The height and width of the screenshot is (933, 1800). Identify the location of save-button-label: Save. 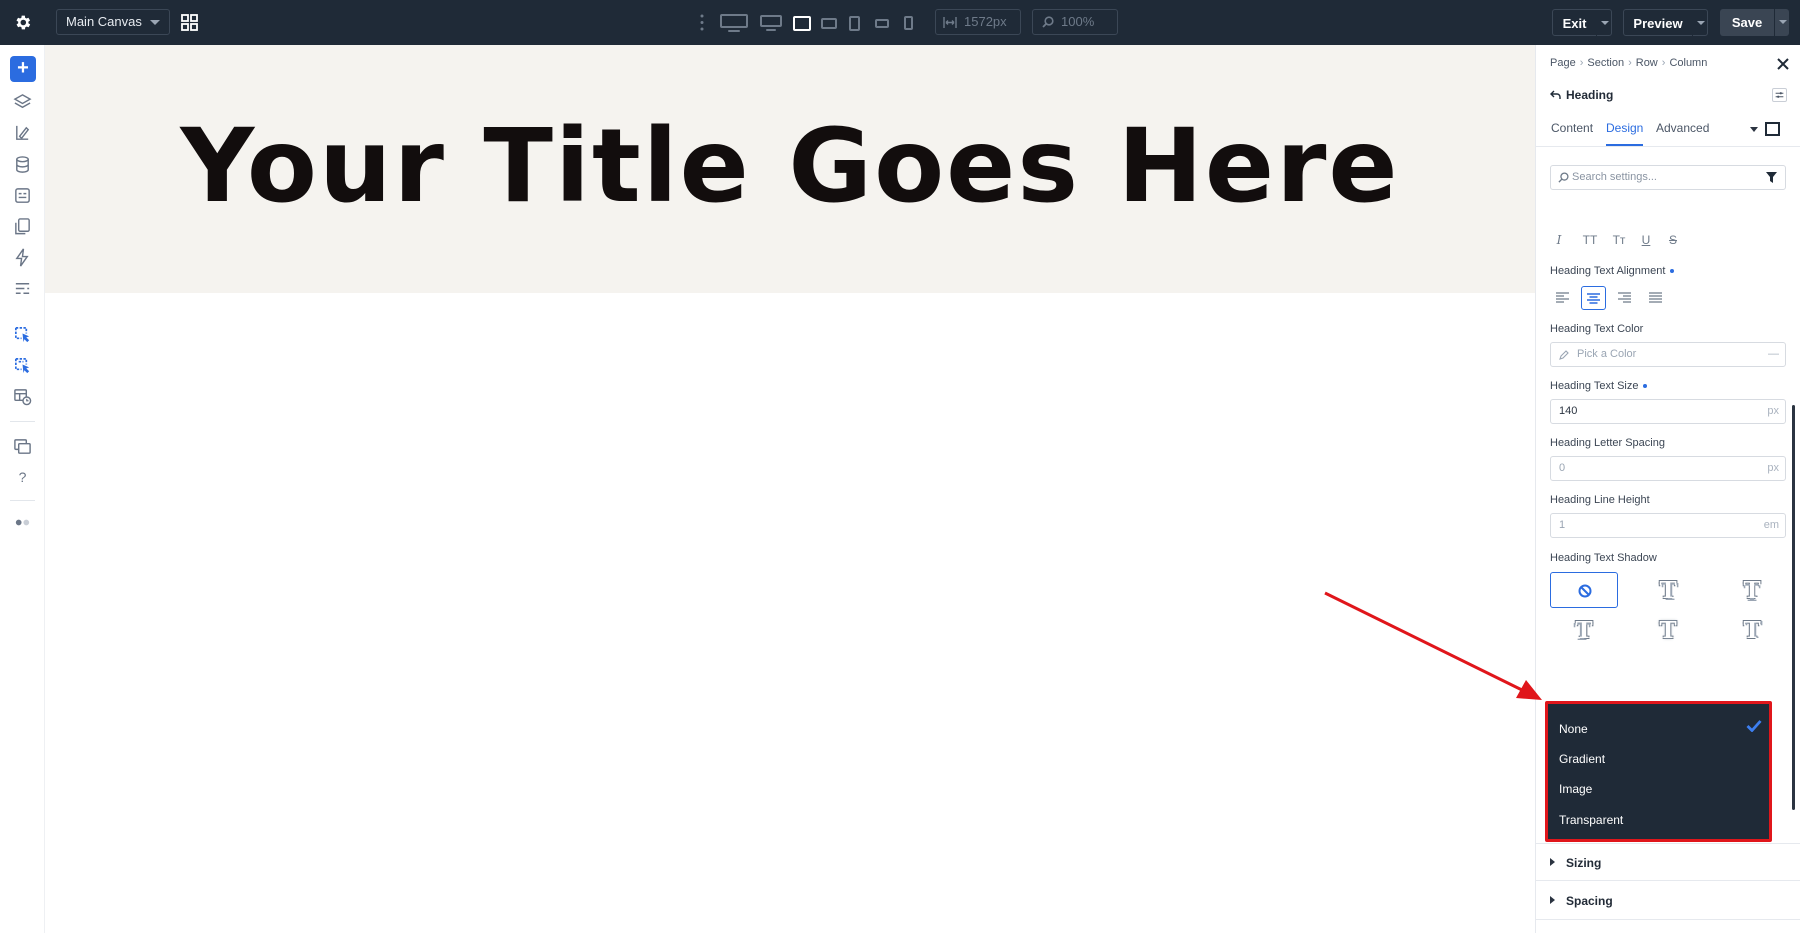
(1747, 22).